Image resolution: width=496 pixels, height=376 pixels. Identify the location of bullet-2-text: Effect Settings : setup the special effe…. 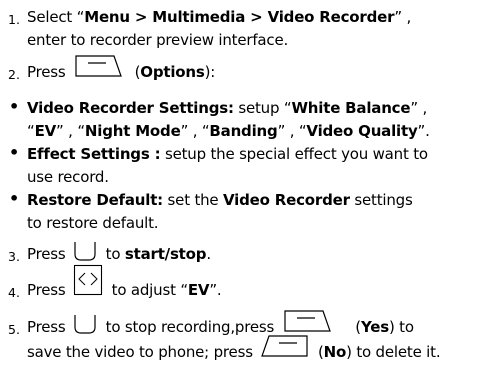
(227, 154).